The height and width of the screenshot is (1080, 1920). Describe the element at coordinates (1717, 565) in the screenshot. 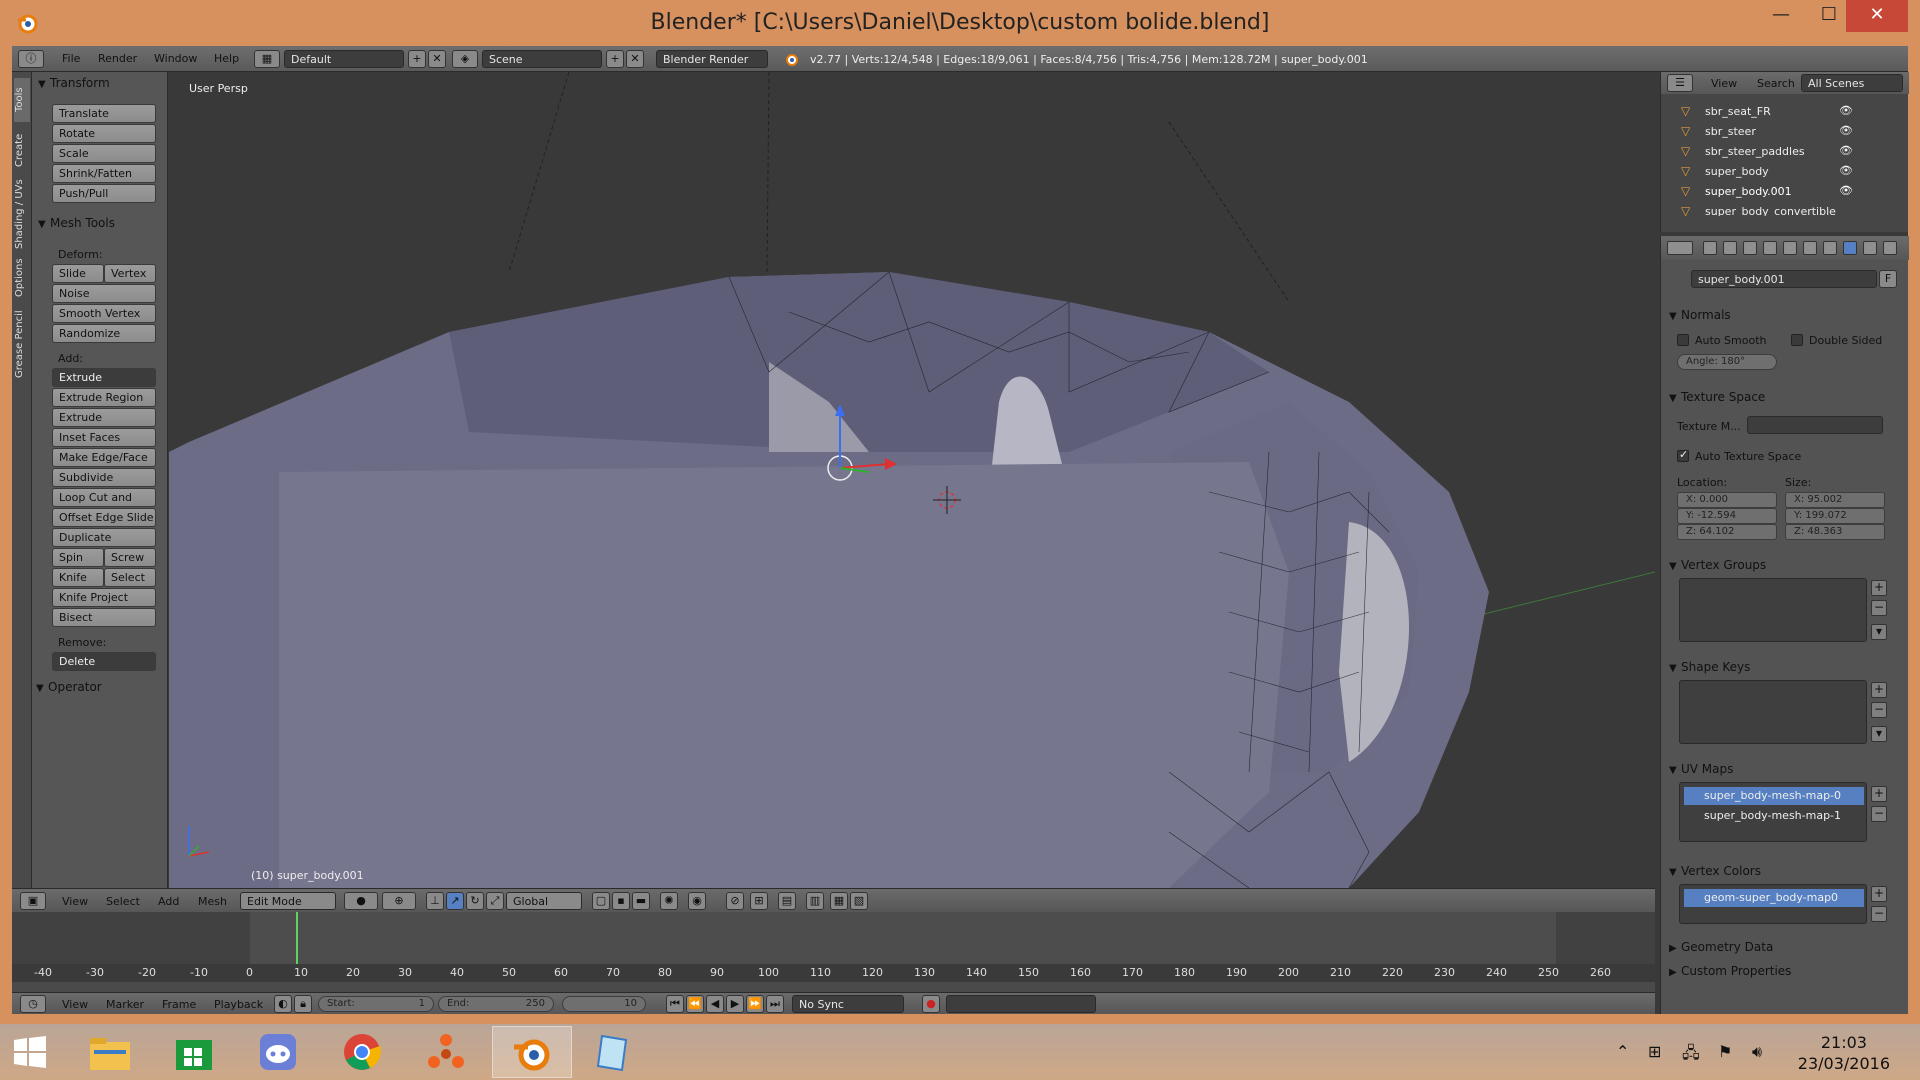

I see `vertex-groups-panel-header: ▼ Vertex Groups` at that location.